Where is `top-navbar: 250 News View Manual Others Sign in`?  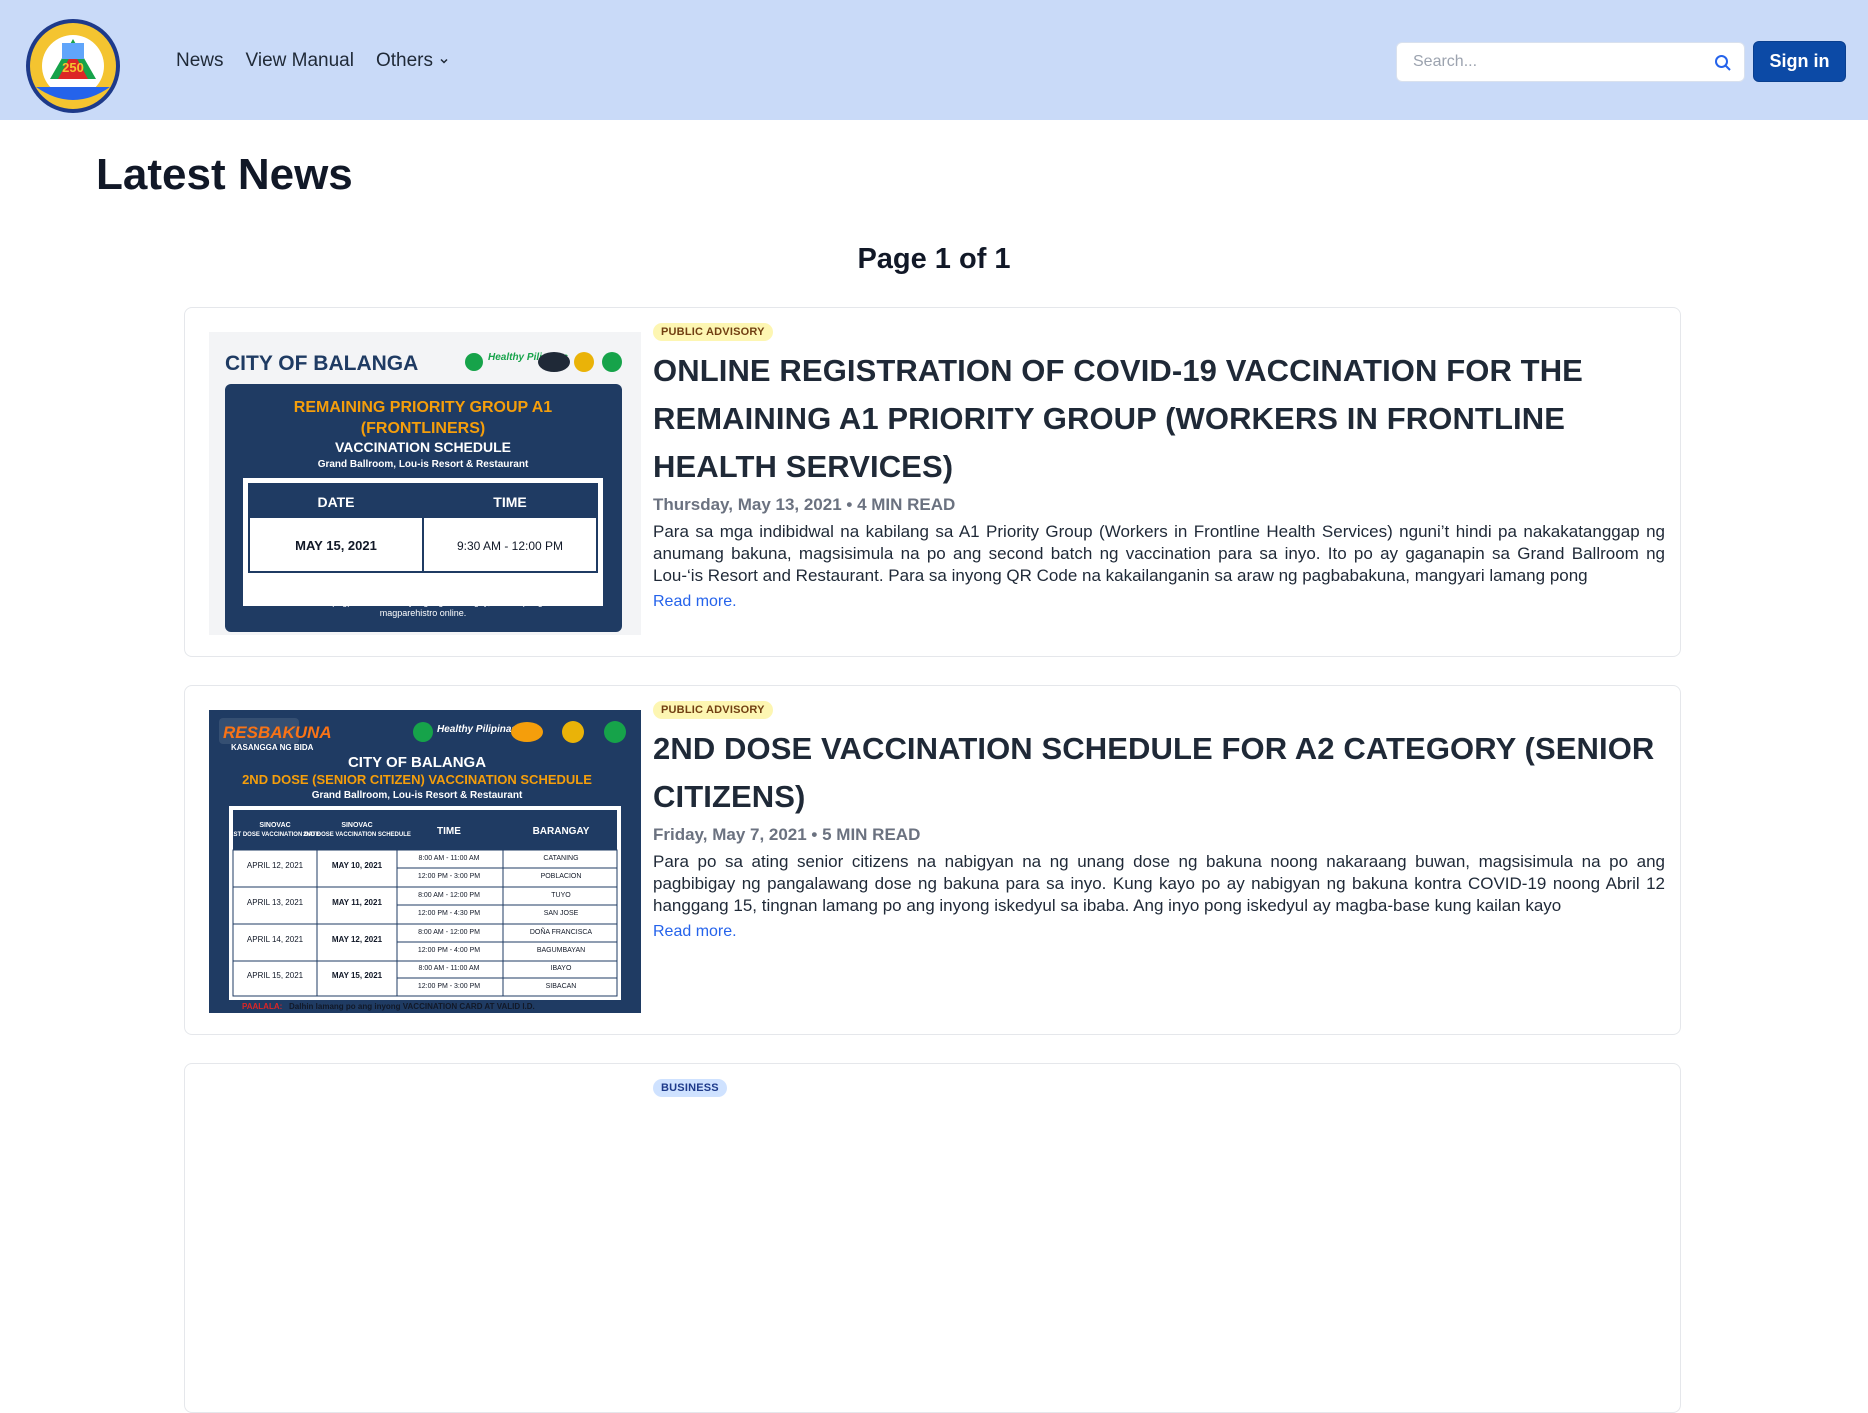
top-navbar: 250 News View Manual Others Sign in is located at coordinates (934, 60).